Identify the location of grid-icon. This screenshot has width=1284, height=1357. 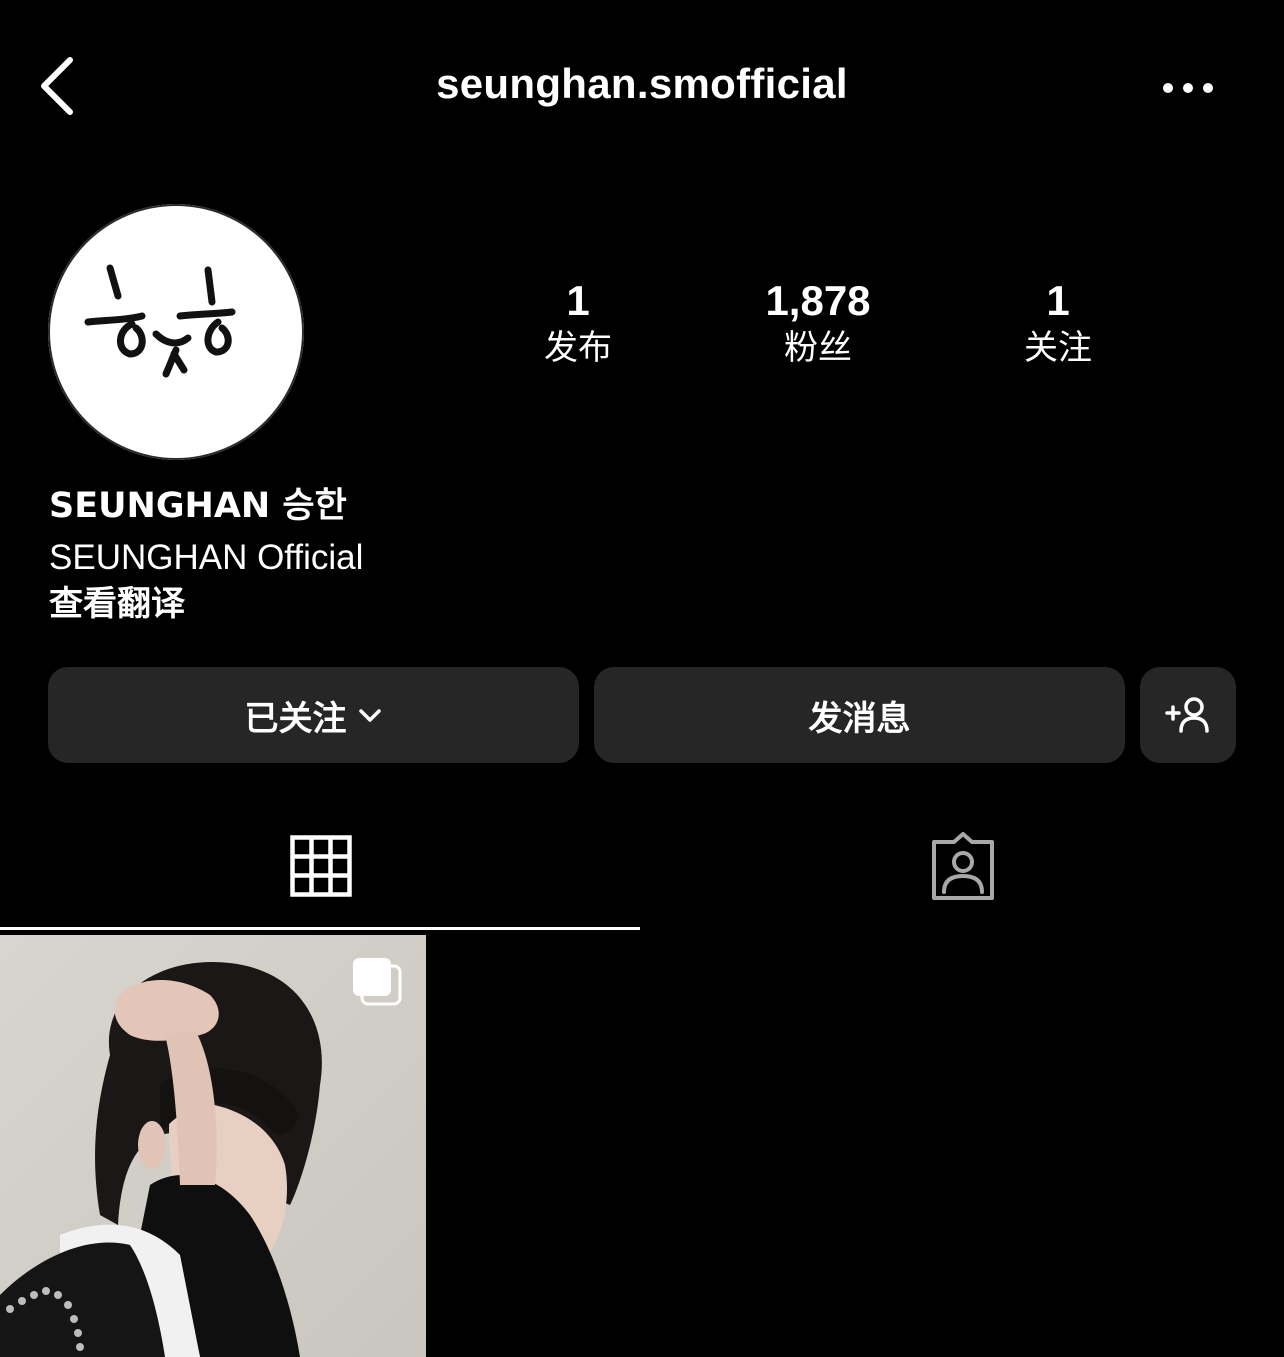
(321, 866).